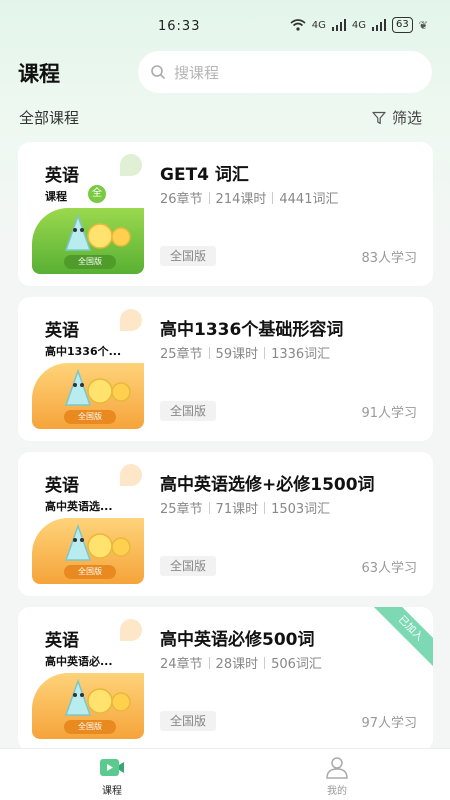 The width and height of the screenshot is (450, 800). Describe the element at coordinates (225, 26) in the screenshot. I see `status-bar: 16:33 4G 4G 63 ❦` at that location.